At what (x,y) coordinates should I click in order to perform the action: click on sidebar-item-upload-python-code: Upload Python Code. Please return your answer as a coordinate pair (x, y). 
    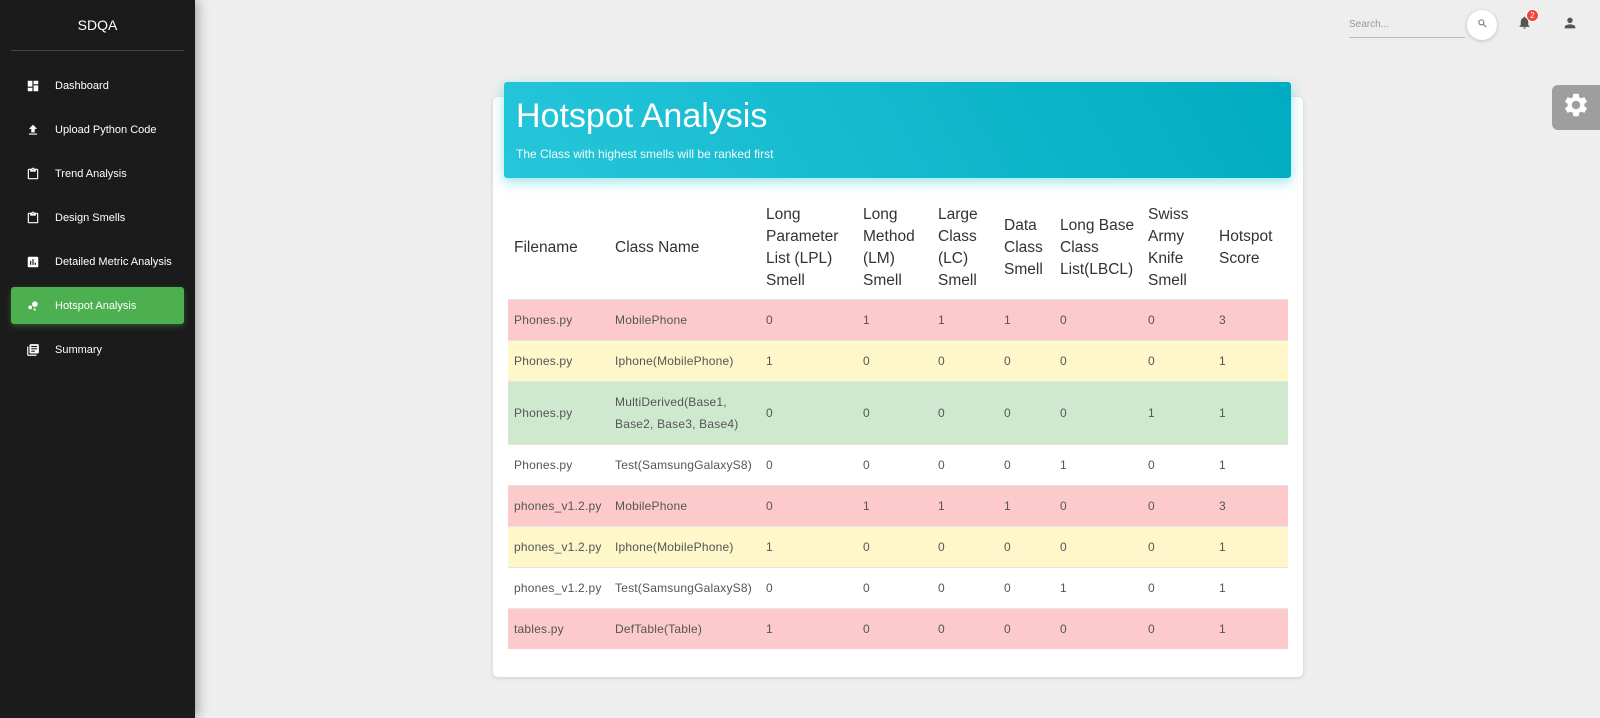
    Looking at the image, I should click on (97, 129).